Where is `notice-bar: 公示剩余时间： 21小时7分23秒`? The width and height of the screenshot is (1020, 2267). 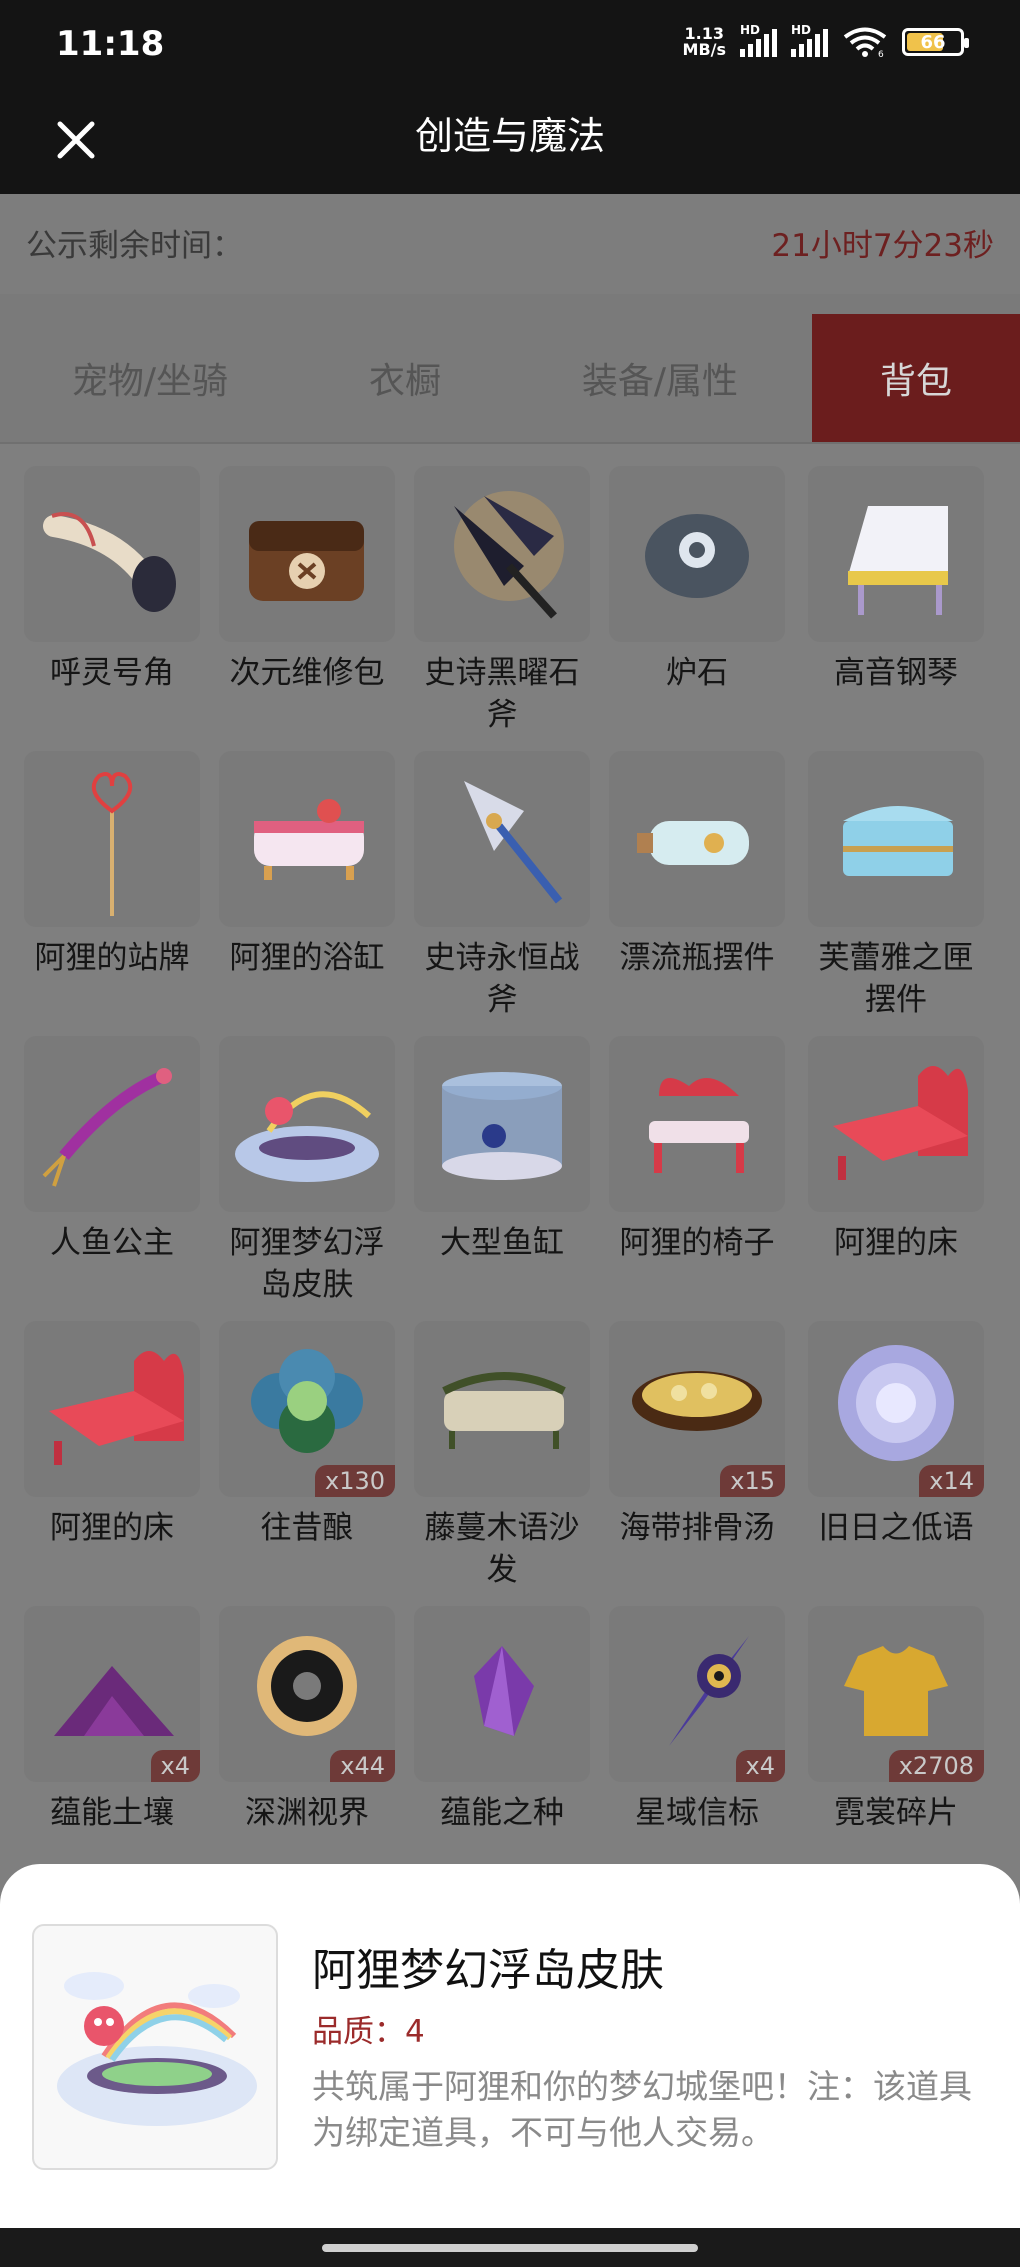 notice-bar: 公示剩余时间： 21小时7分23秒 is located at coordinates (510, 244).